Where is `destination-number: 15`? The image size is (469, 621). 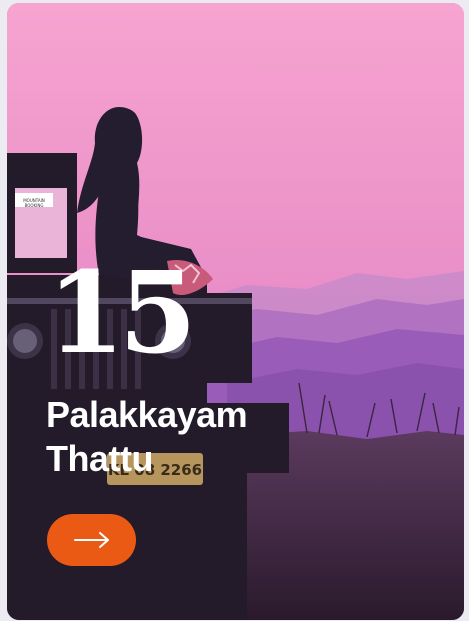 destination-number: 15 is located at coordinates (122, 313).